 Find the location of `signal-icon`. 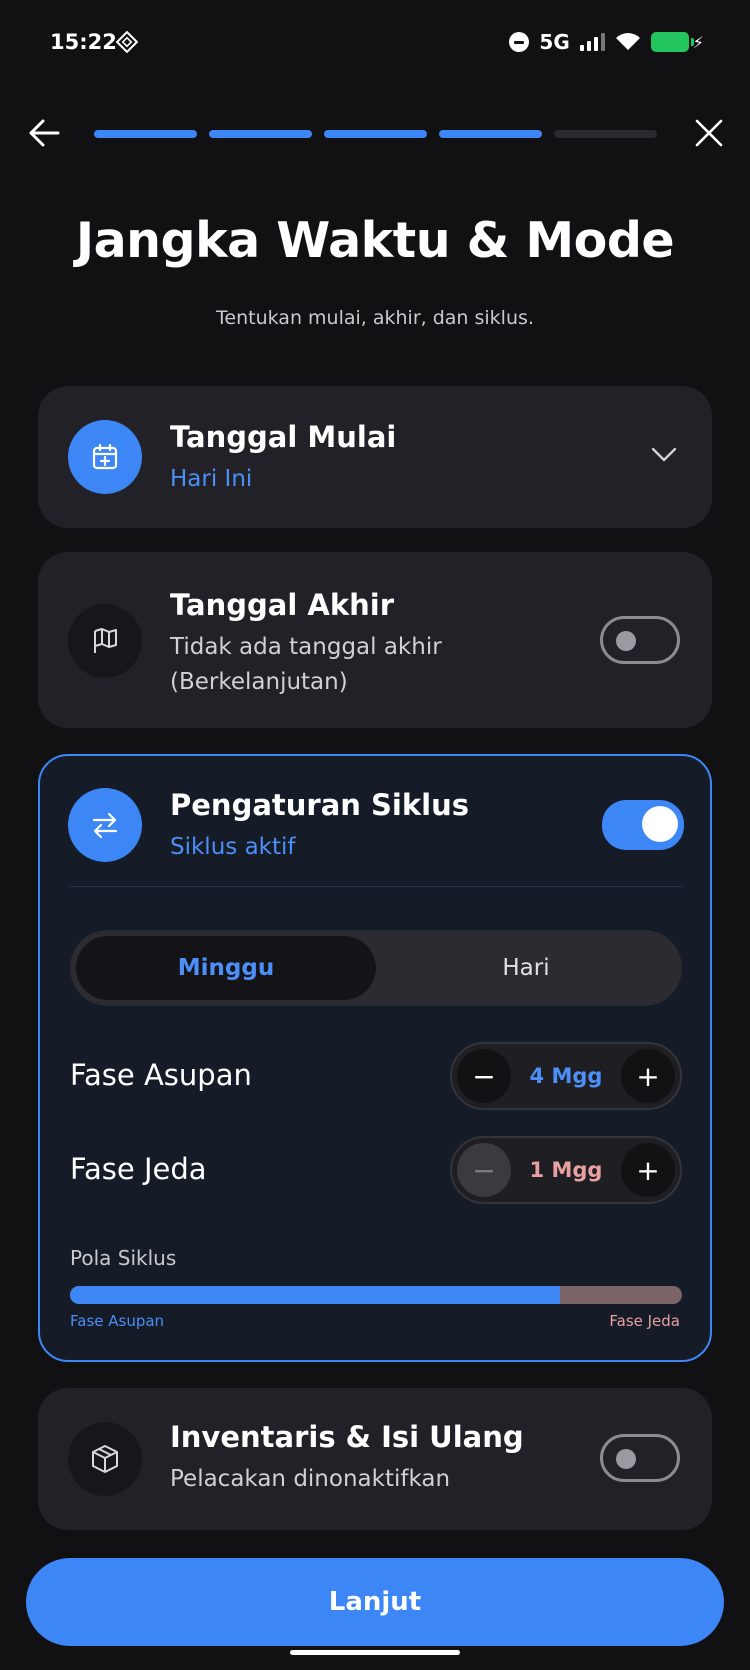

signal-icon is located at coordinates (592, 42).